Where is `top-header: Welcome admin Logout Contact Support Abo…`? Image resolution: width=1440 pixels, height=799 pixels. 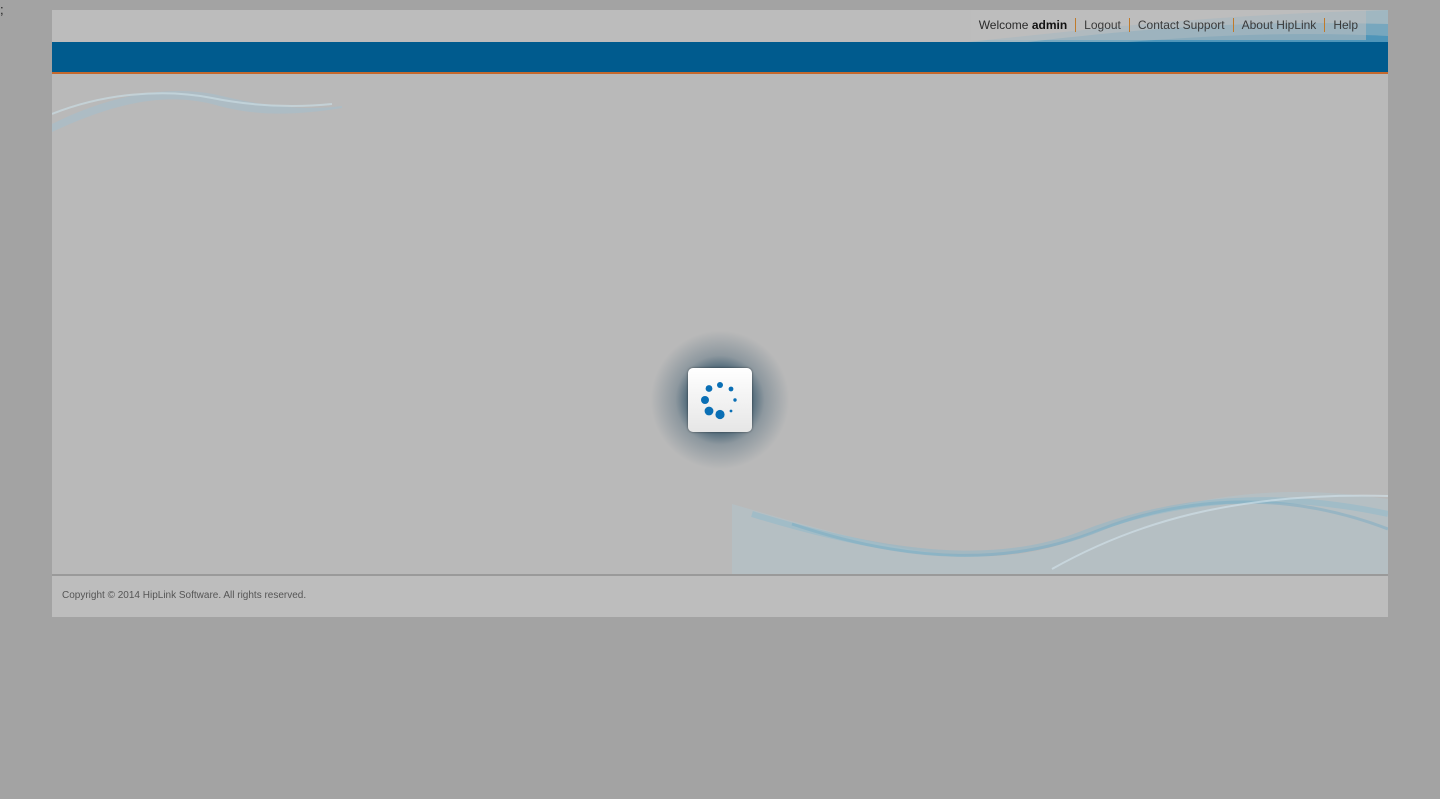 top-header: Welcome admin Logout Contact Support Abo… is located at coordinates (720, 26).